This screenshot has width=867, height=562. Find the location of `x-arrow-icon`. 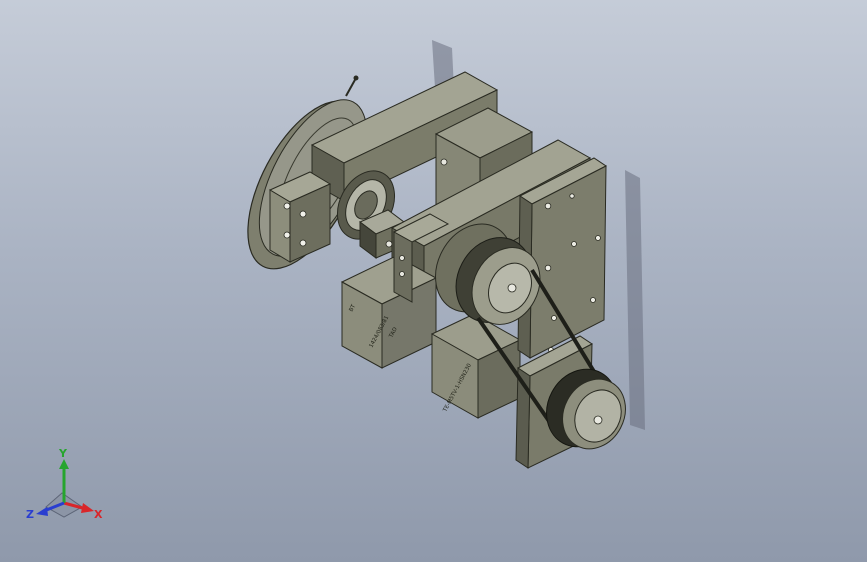

x-arrow-icon is located at coordinates (87, 508).